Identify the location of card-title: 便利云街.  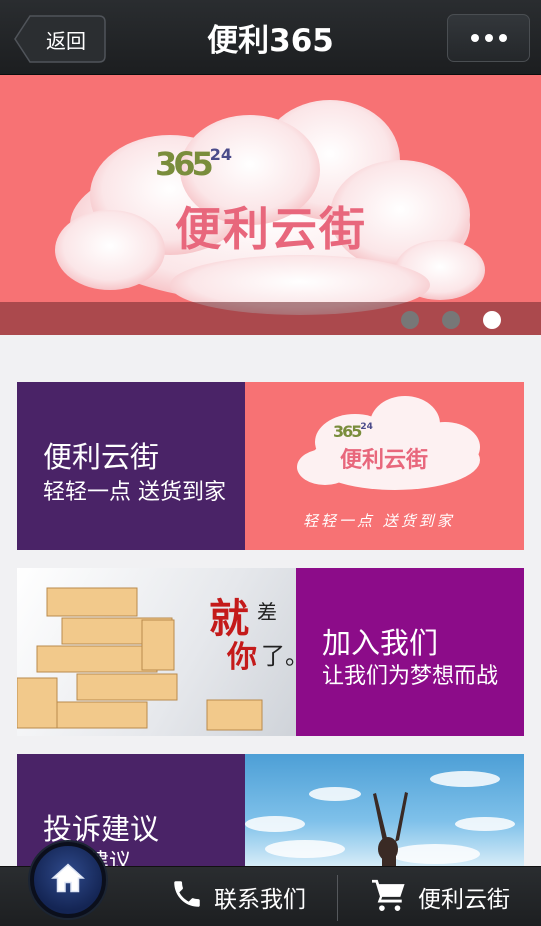
(101, 457).